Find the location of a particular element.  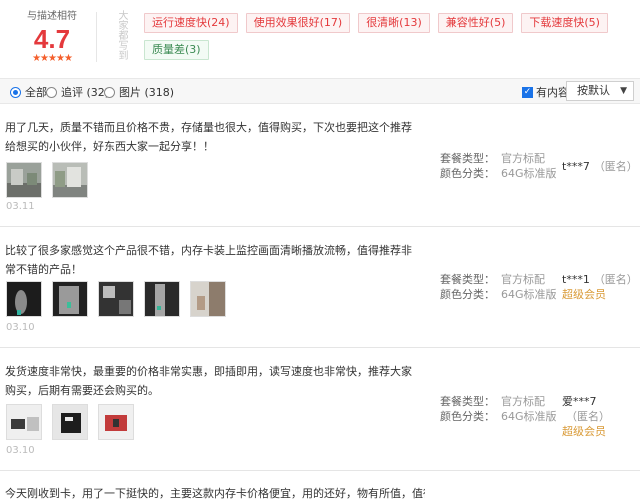

reviewer-name: 爱***7 is located at coordinates (579, 401).